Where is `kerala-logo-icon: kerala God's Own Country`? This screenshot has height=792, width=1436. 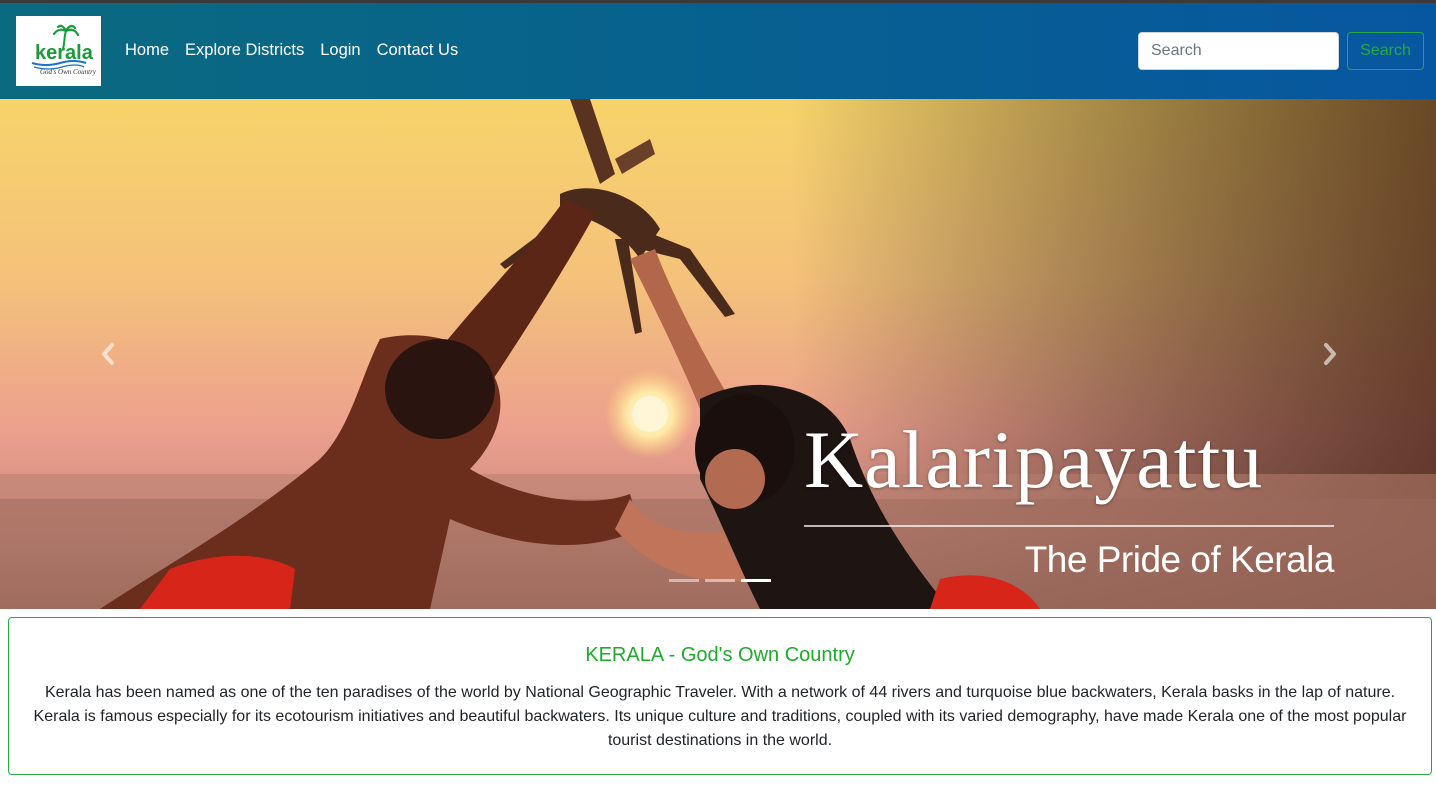 kerala-logo-icon: kerala God's Own Country is located at coordinates (58, 51).